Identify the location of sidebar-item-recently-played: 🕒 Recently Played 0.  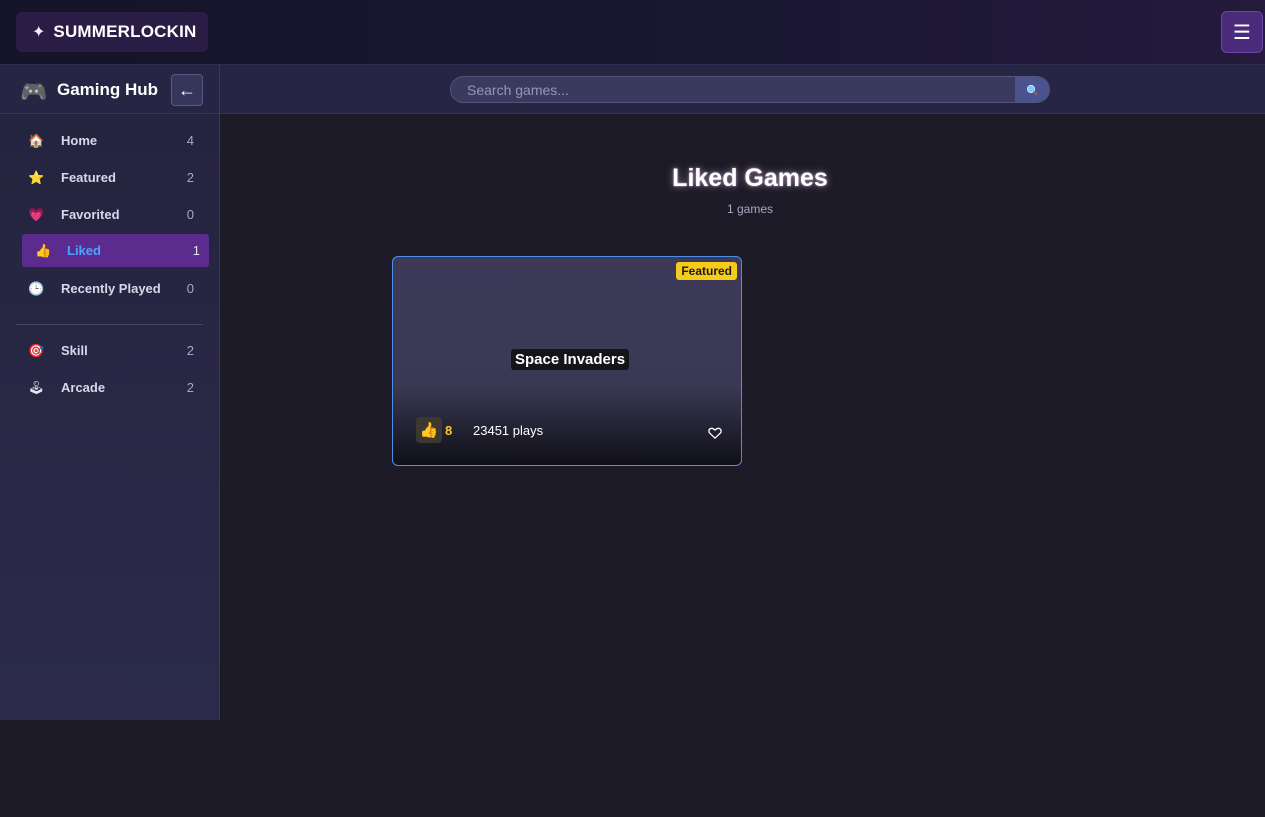
(115, 288).